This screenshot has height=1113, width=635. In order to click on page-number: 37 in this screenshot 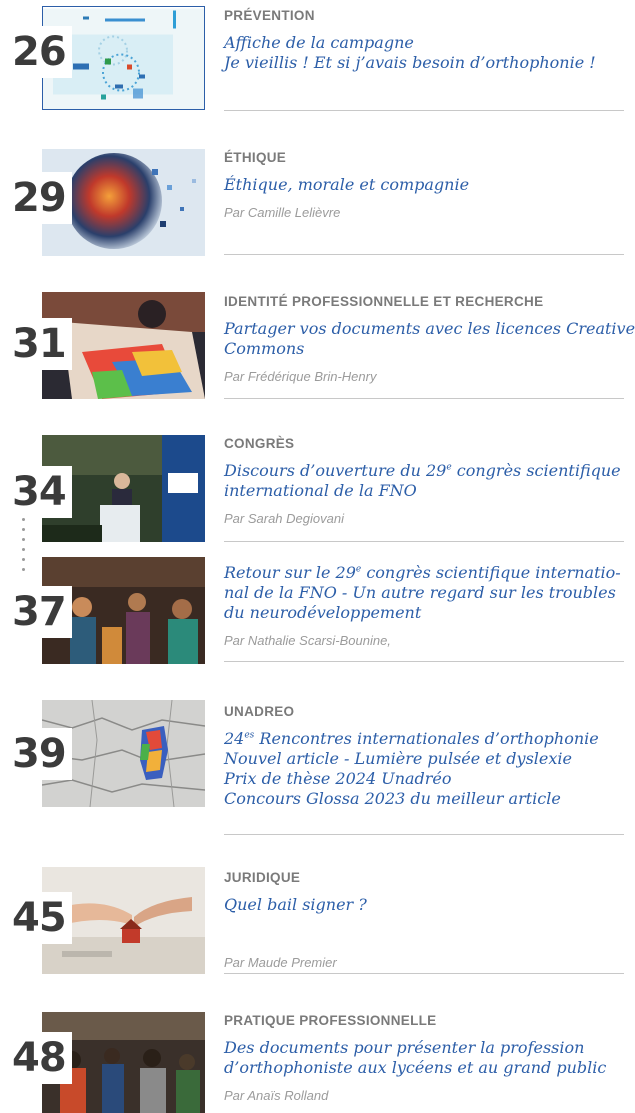, I will do `click(39, 612)`.